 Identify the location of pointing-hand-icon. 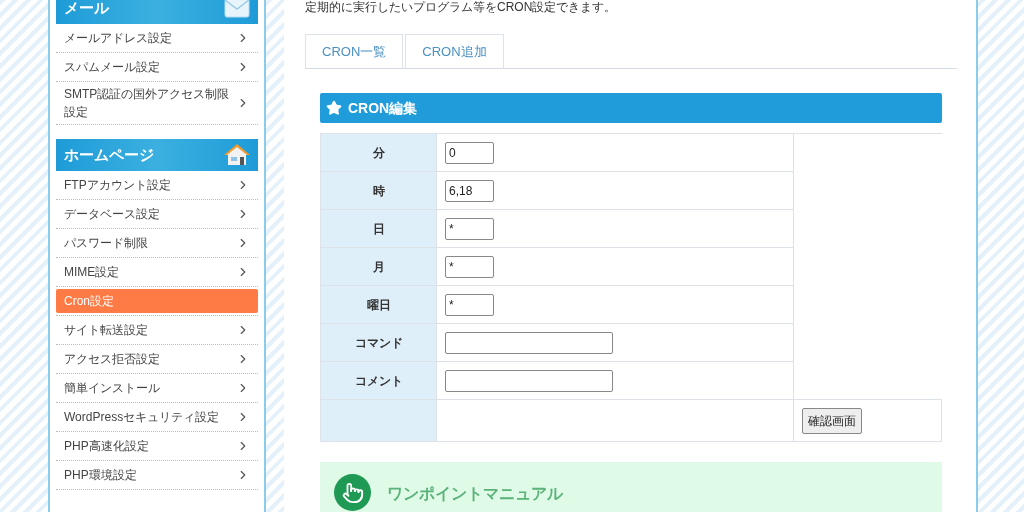
(352, 492).